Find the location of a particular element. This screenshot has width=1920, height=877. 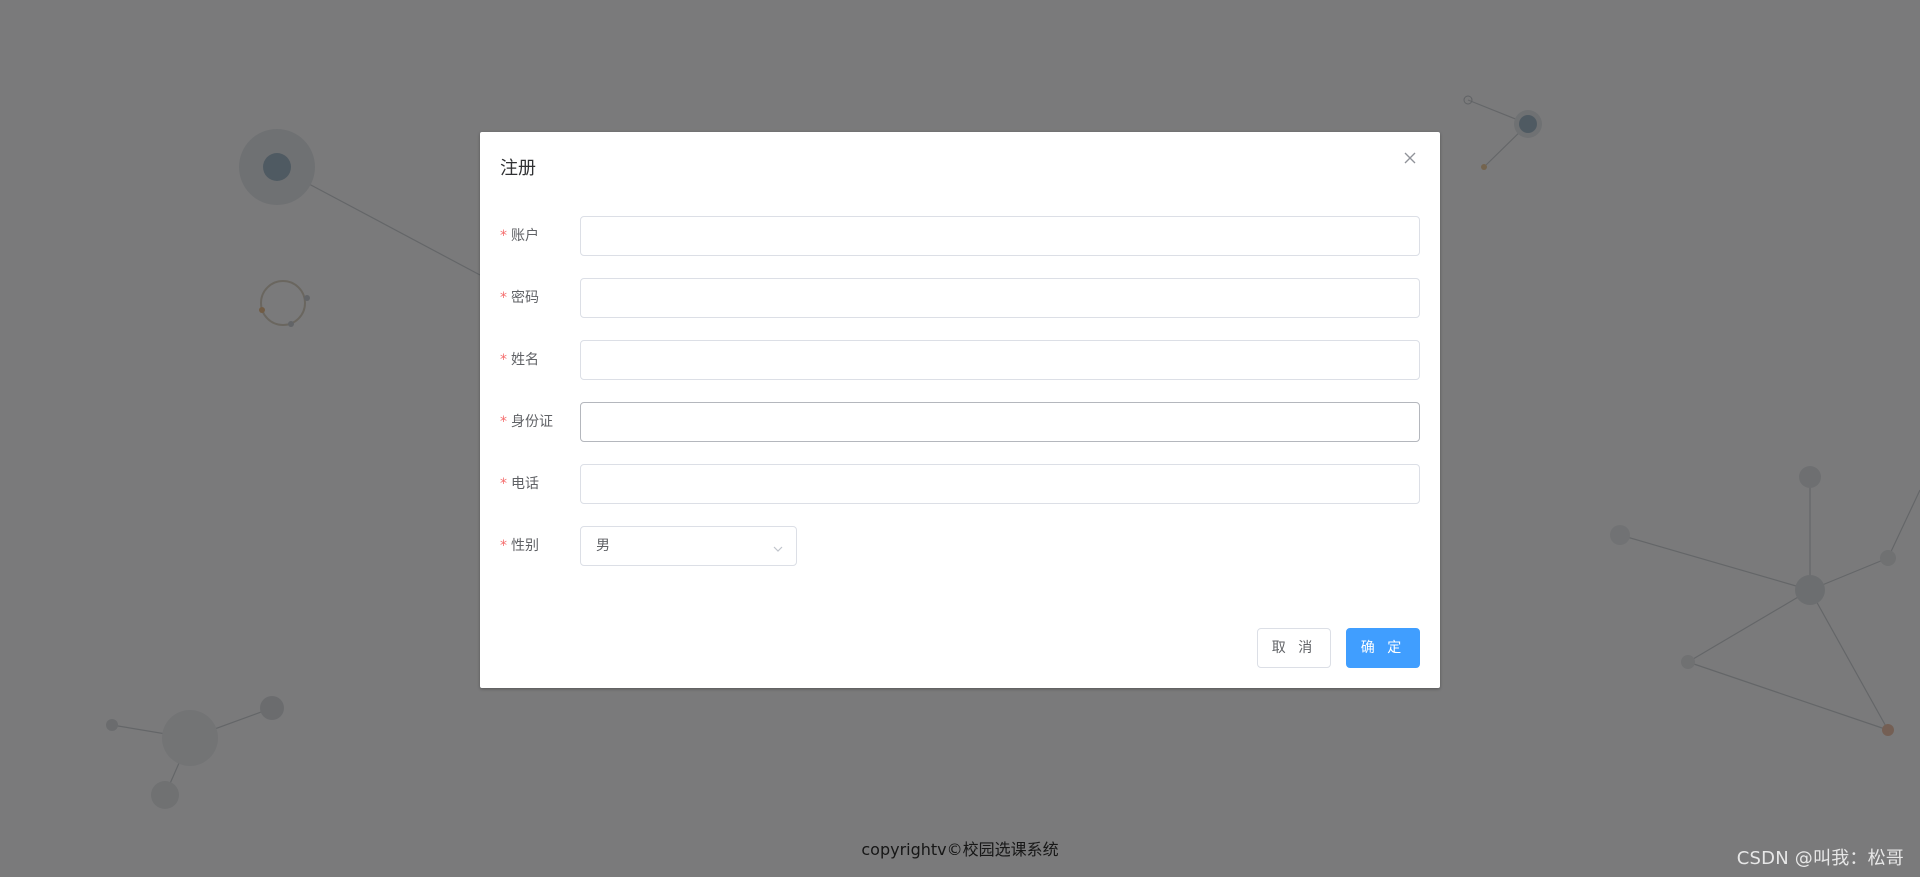

chevron-down-icon is located at coordinates (778, 546).